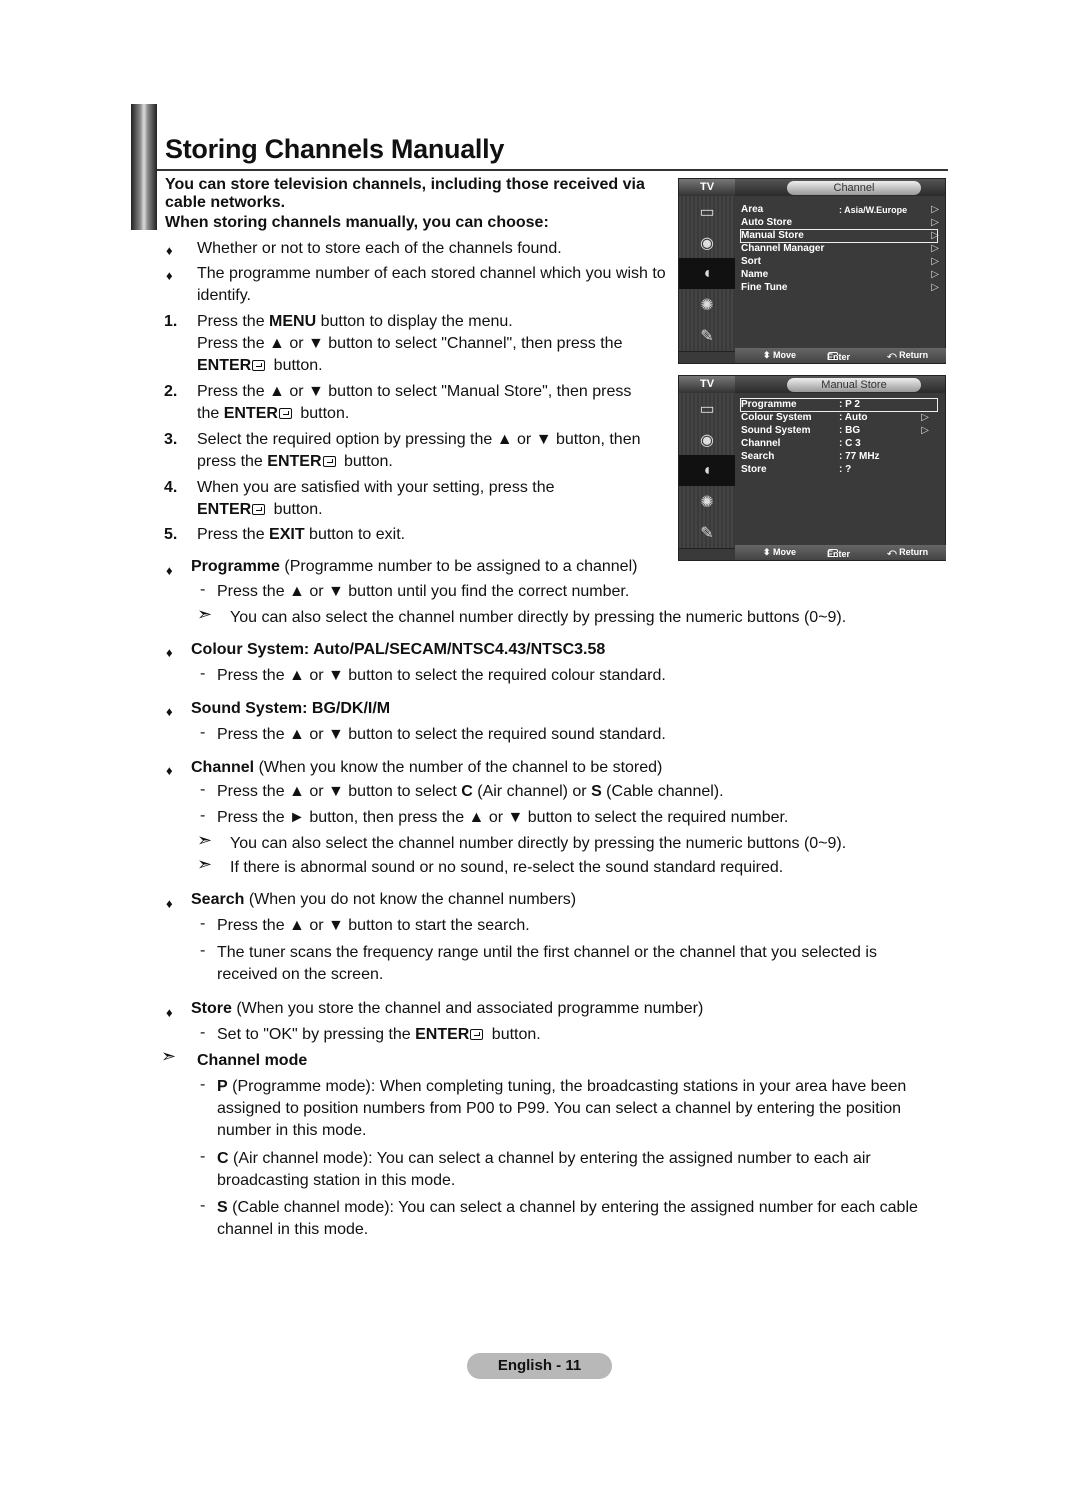  Describe the element at coordinates (840, 262) in the screenshot. I see `osd-item-sort: Sort ▷` at that location.